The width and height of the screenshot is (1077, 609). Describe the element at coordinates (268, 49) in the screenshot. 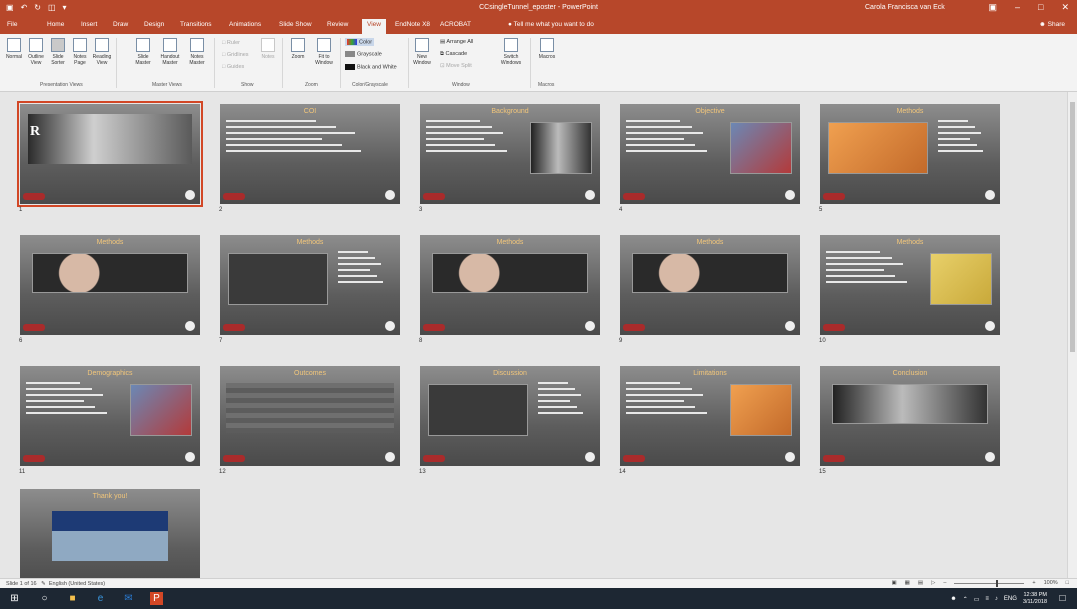

I see `notes-button: Notes` at that location.